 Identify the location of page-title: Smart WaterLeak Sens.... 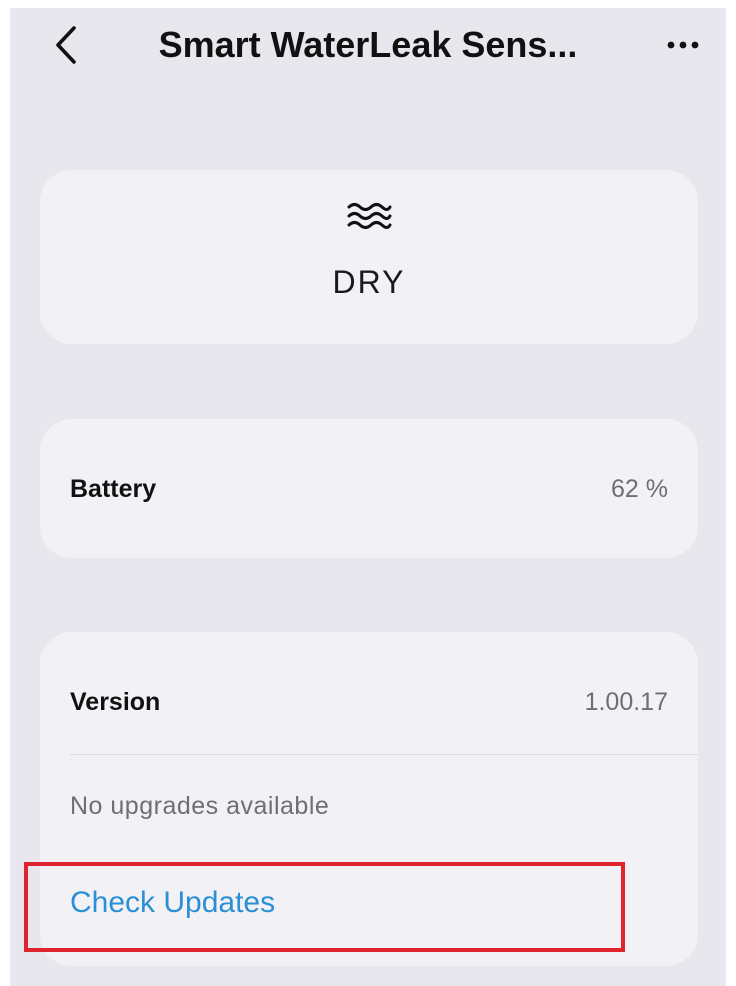
(368, 44).